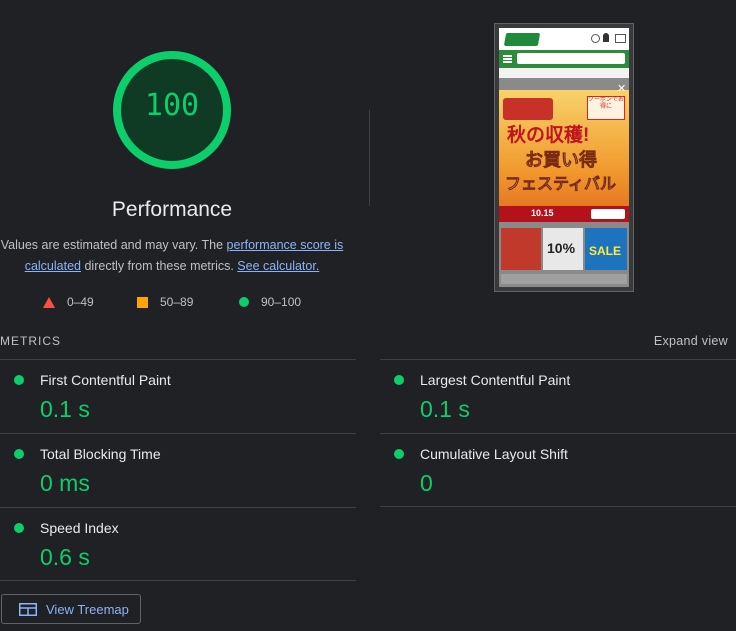  What do you see at coordinates (608, 214) in the screenshot?
I see `banner-detail-button` at bounding box center [608, 214].